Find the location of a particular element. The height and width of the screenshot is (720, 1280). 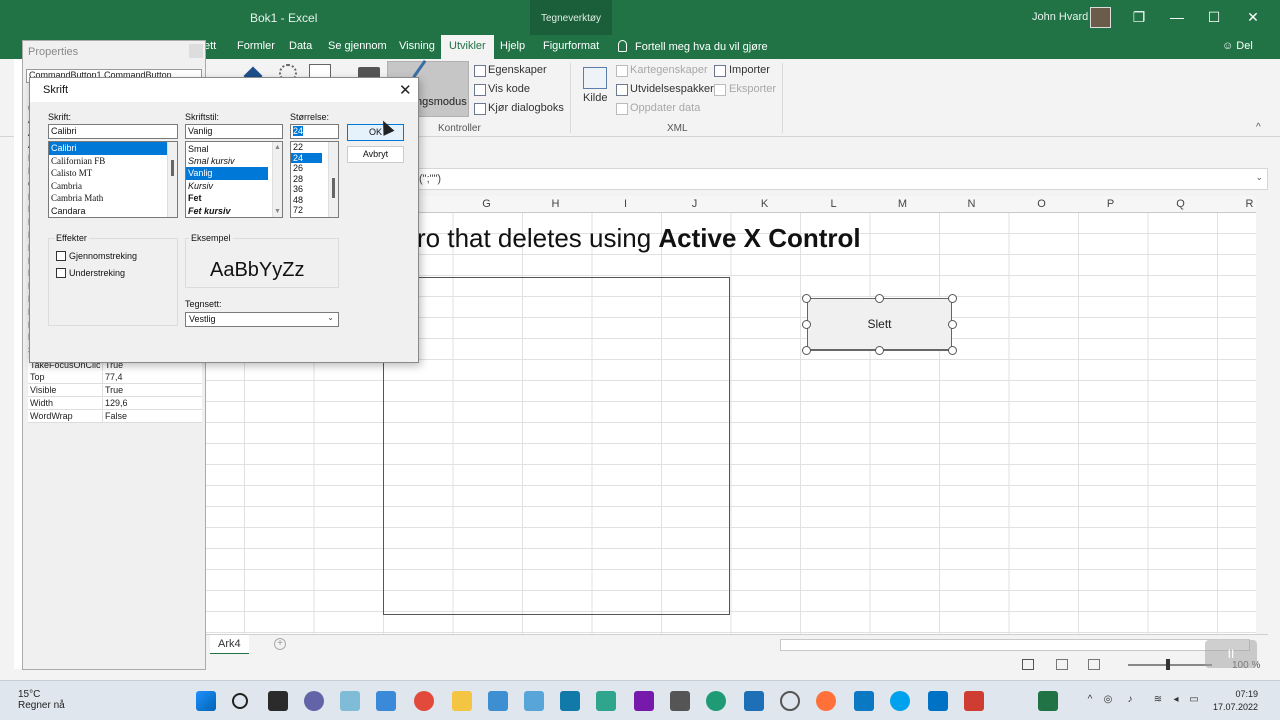

property-row: Width 129,6 is located at coordinates (115, 403).